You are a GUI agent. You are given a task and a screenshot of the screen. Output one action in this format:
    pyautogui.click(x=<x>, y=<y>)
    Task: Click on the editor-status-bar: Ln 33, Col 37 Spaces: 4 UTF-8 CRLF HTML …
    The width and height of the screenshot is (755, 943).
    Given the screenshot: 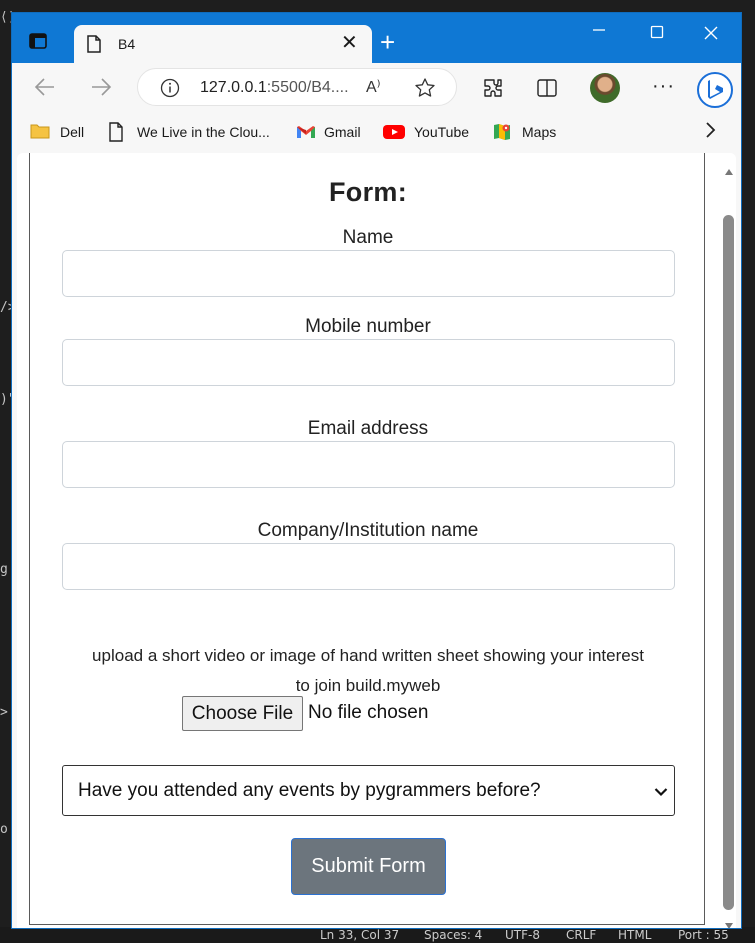 What is the action you would take?
    pyautogui.click(x=377, y=935)
    